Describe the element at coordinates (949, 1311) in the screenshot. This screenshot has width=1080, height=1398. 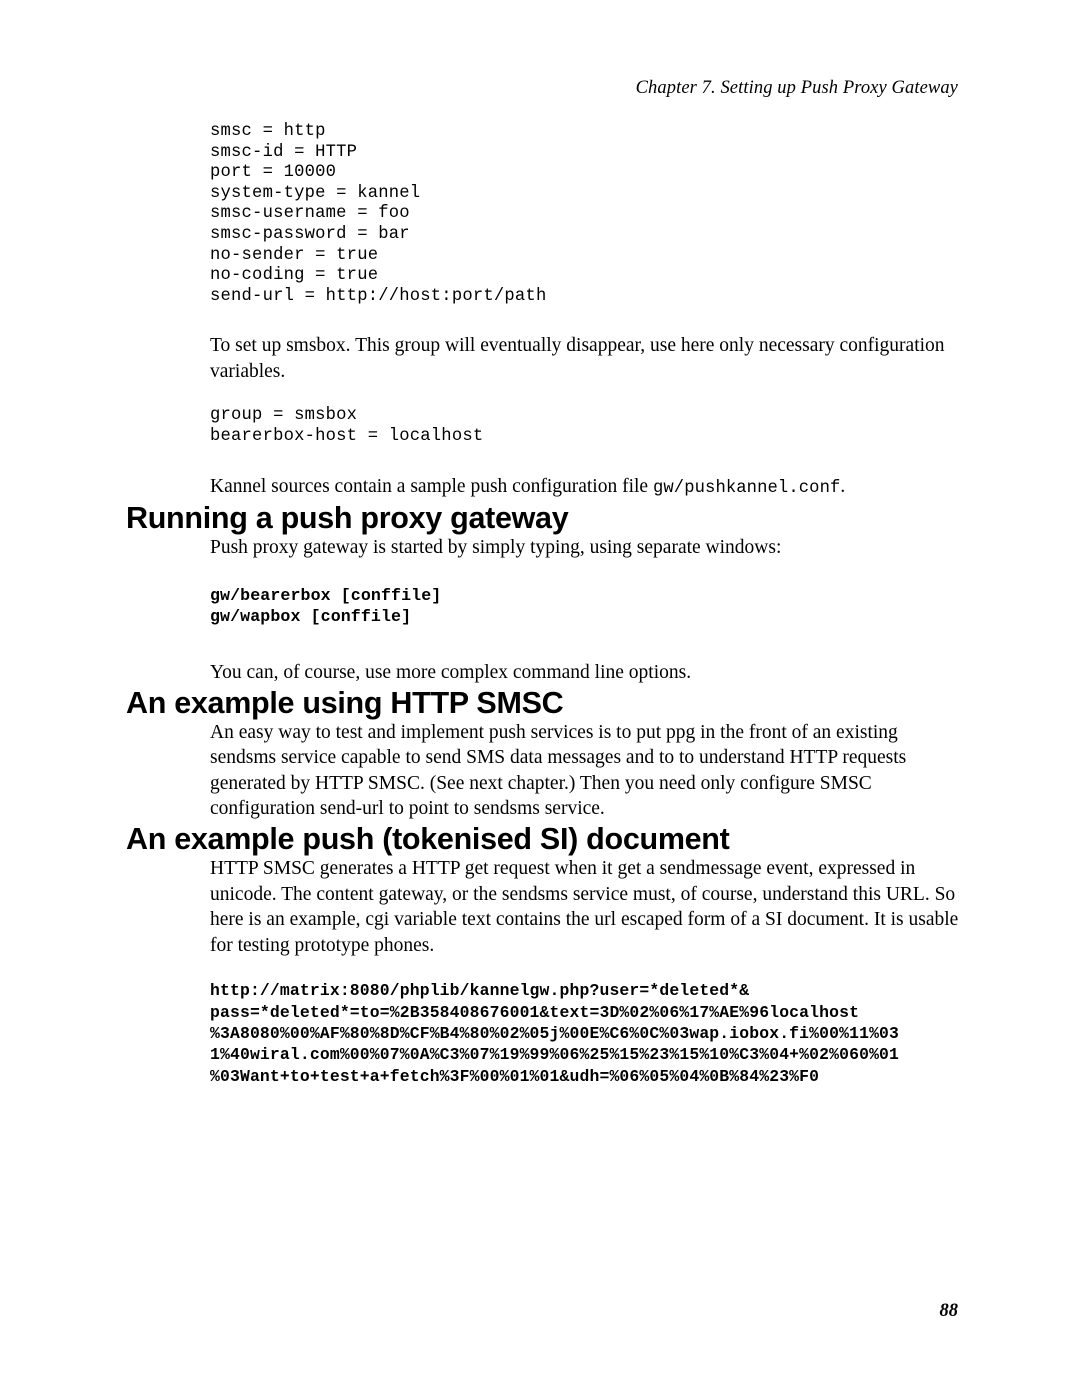
I see `page-number: 88` at that location.